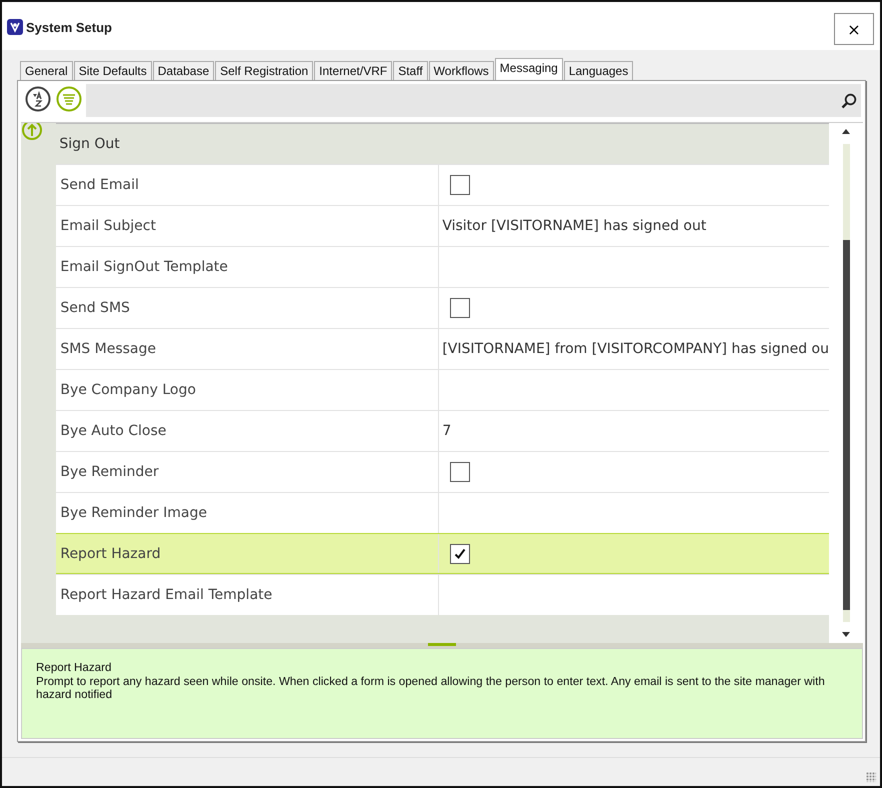 Image resolution: width=882 pixels, height=788 pixels. What do you see at coordinates (528, 69) in the screenshot?
I see `tab: Messaging` at bounding box center [528, 69].